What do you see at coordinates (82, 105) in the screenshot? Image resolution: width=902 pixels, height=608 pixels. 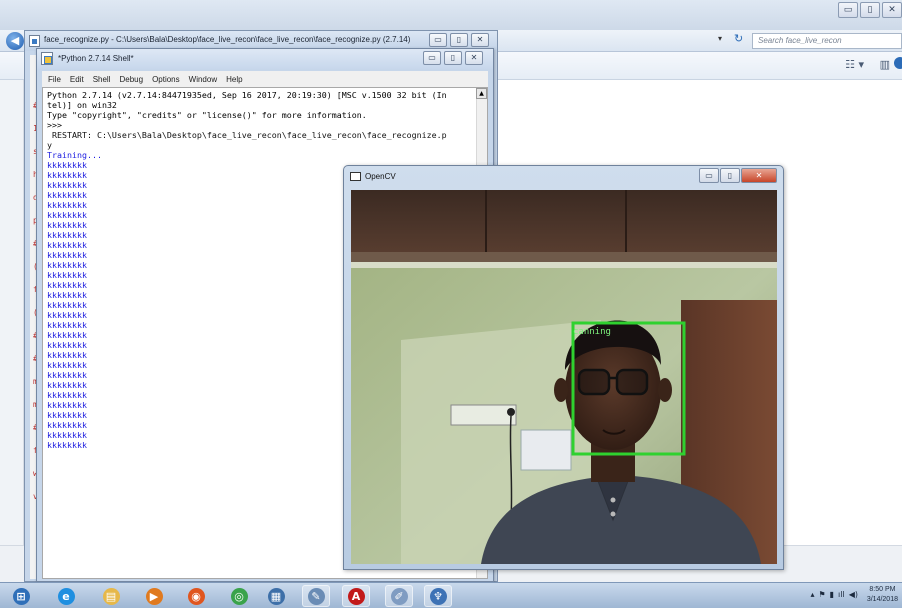 I see `shell-header-line: tel)] on win32` at bounding box center [82, 105].